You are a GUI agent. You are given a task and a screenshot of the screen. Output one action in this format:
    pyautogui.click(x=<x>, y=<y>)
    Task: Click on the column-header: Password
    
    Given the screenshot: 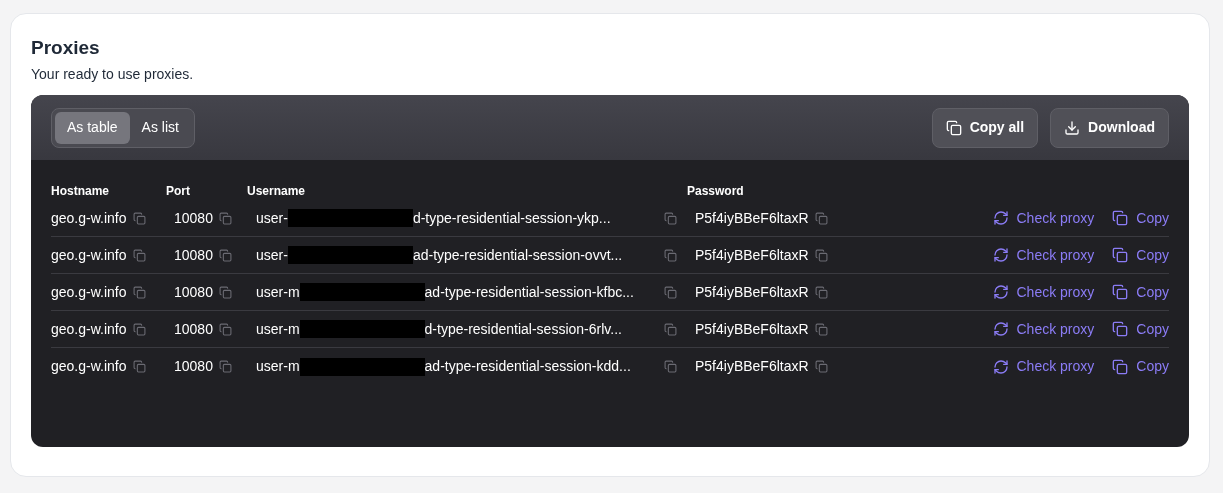 What is the action you would take?
    pyautogui.click(x=715, y=191)
    